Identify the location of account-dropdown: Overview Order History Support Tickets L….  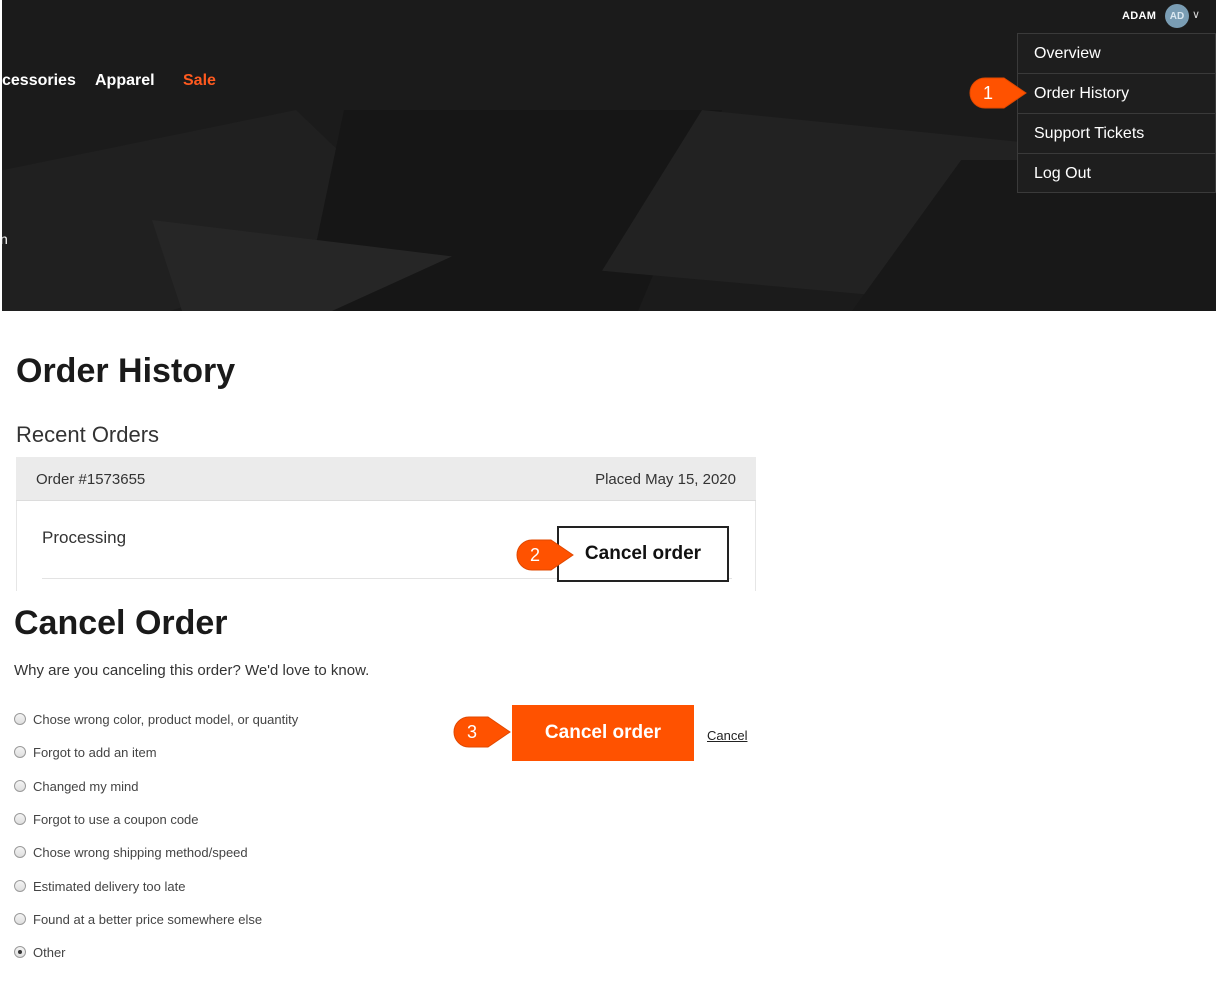
(1116, 113).